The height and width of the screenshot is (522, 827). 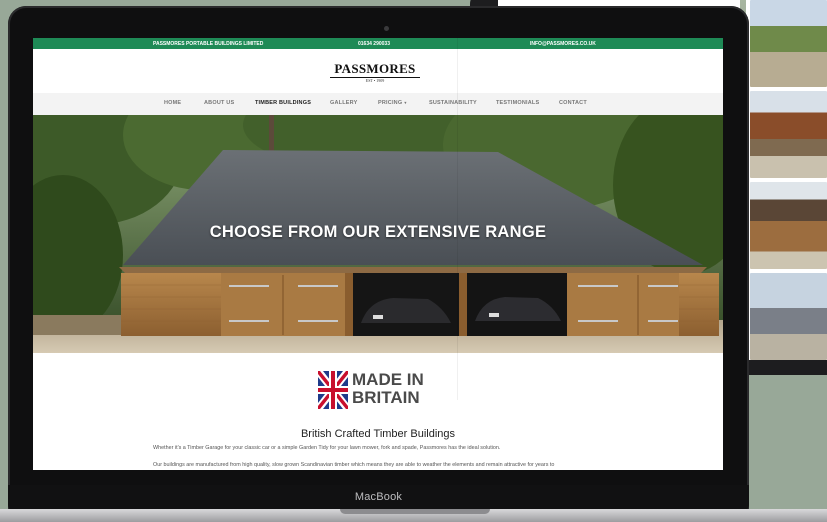 What do you see at coordinates (219, 103) in the screenshot?
I see `nav-about-us: ABOUT US` at bounding box center [219, 103].